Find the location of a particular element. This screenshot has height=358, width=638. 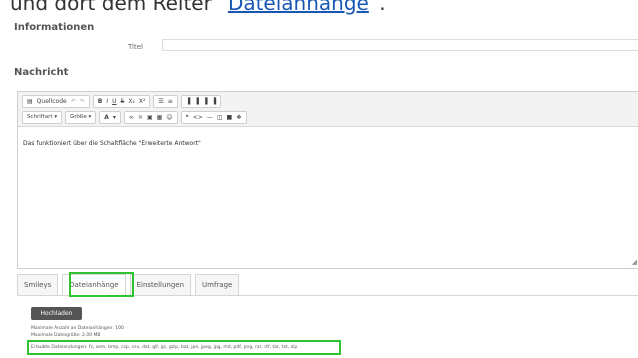

align-justify-icon: ▐ is located at coordinates (214, 101).